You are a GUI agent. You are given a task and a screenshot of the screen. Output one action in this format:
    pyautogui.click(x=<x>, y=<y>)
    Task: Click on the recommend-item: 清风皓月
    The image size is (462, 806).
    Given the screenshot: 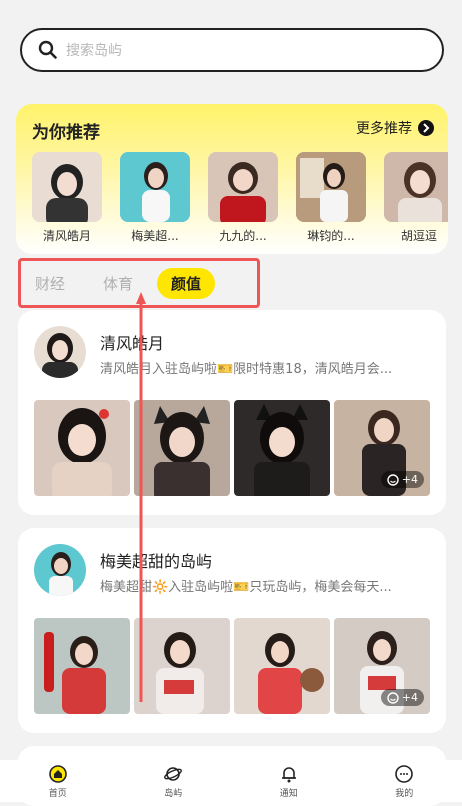 What is the action you would take?
    pyautogui.click(x=67, y=198)
    